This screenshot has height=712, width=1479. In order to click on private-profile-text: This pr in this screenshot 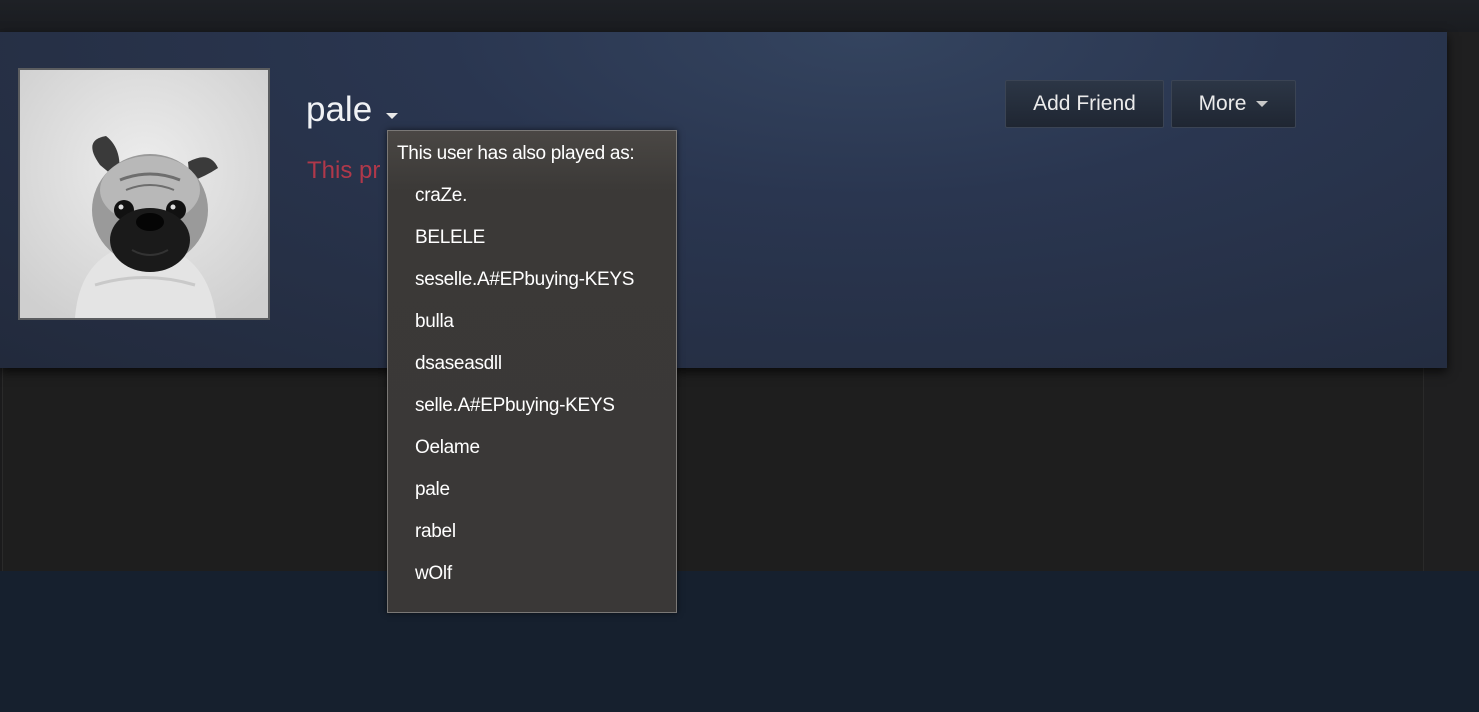, I will do `click(344, 170)`.